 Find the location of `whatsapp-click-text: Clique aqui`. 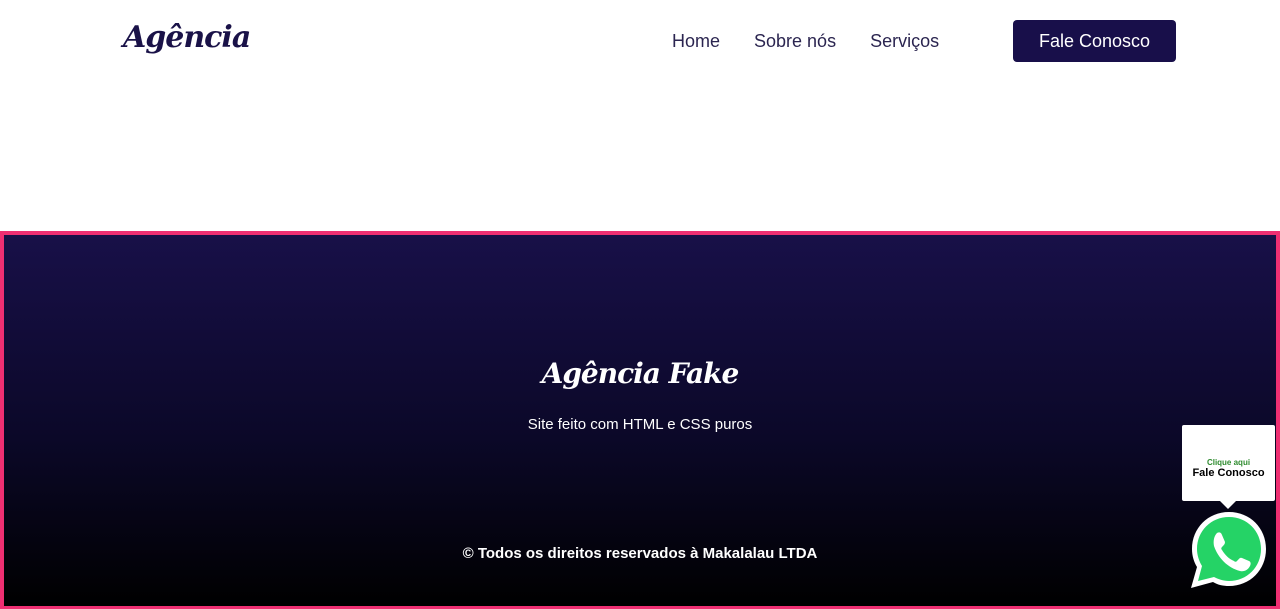

whatsapp-click-text: Clique aqui is located at coordinates (1228, 462).